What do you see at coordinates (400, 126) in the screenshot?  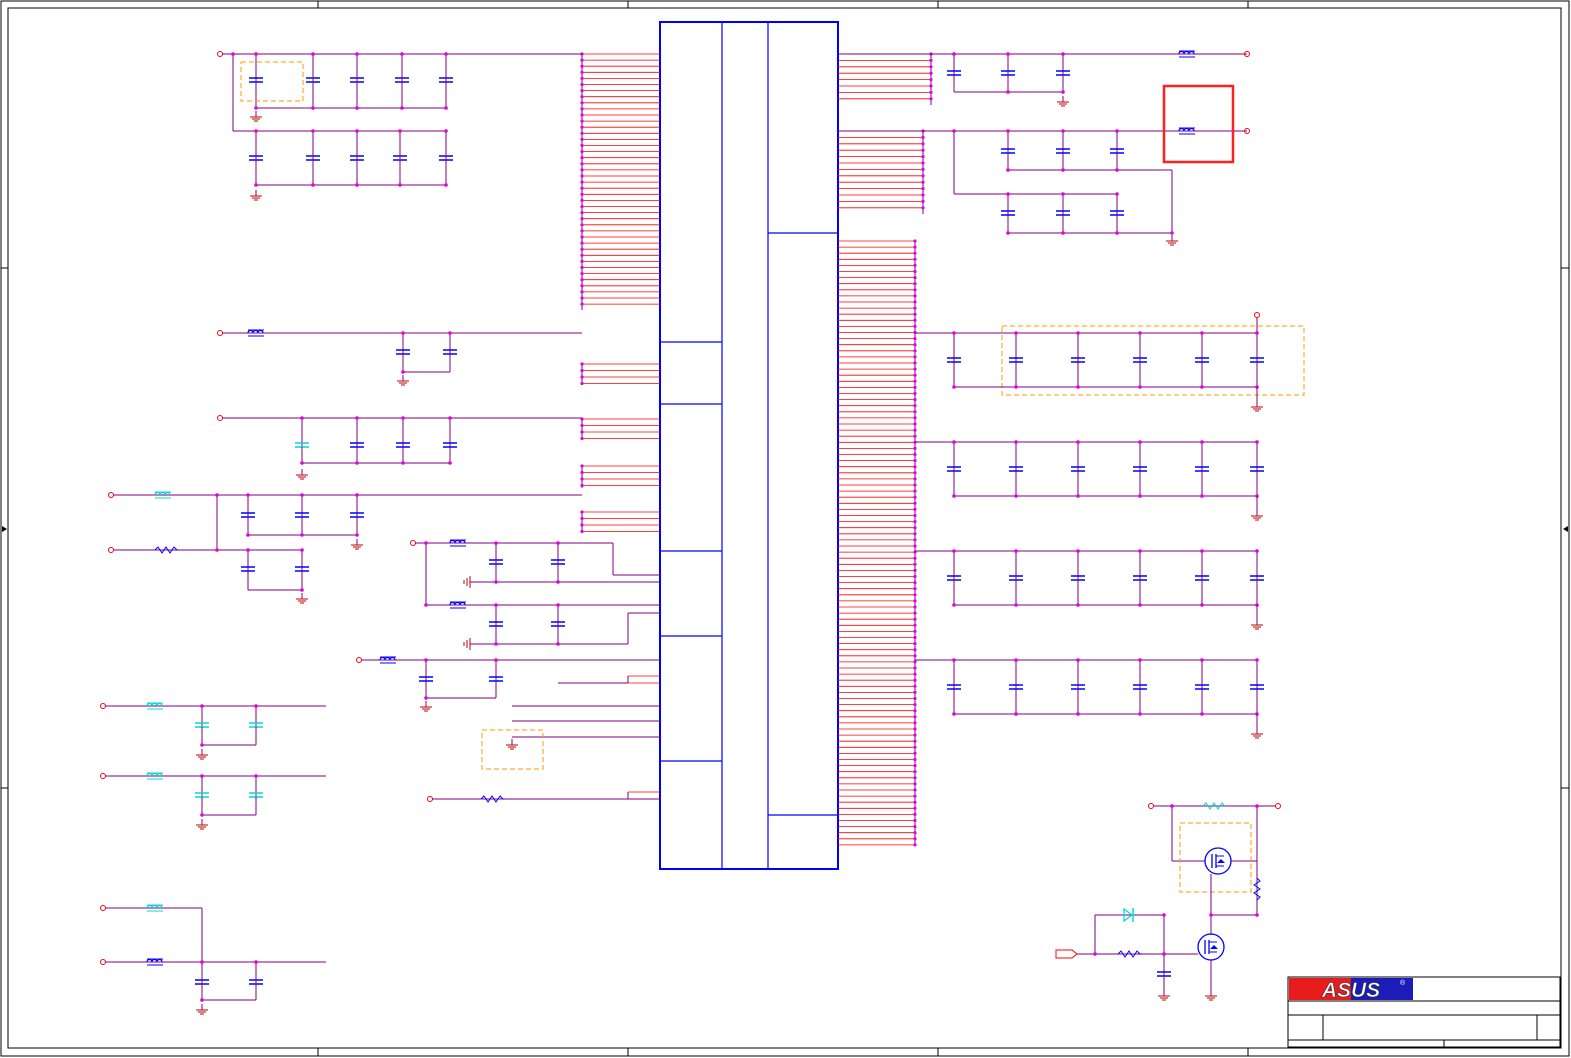 I see `decoupling-network-top-left` at bounding box center [400, 126].